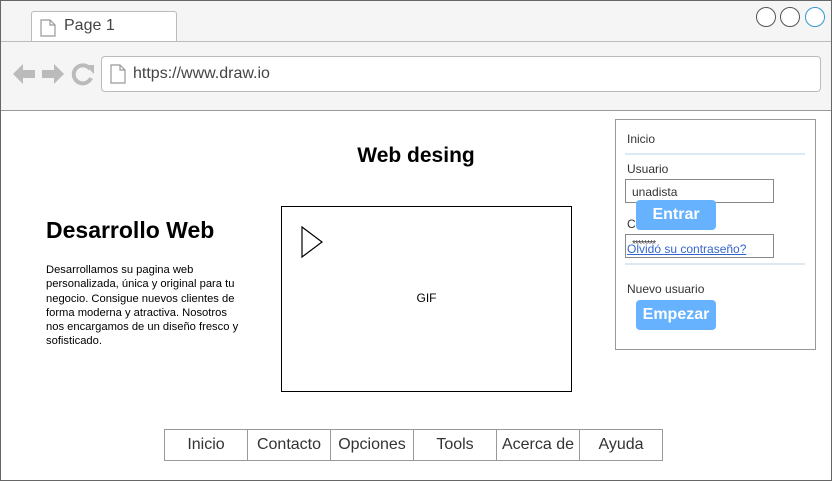 The height and width of the screenshot is (481, 832). I want to click on media-player: GIF, so click(426, 299).